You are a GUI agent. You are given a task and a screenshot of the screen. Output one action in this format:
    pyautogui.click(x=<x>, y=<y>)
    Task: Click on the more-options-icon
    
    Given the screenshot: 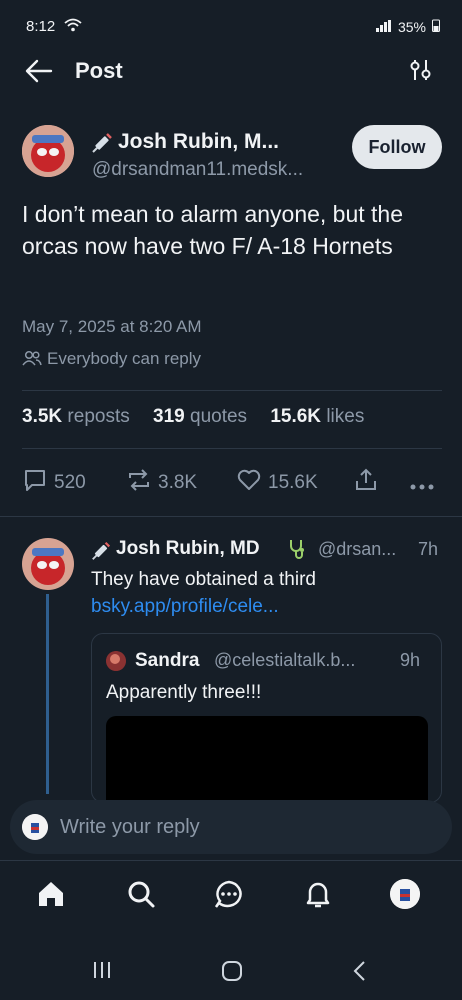 What is the action you would take?
    pyautogui.click(x=422, y=486)
    